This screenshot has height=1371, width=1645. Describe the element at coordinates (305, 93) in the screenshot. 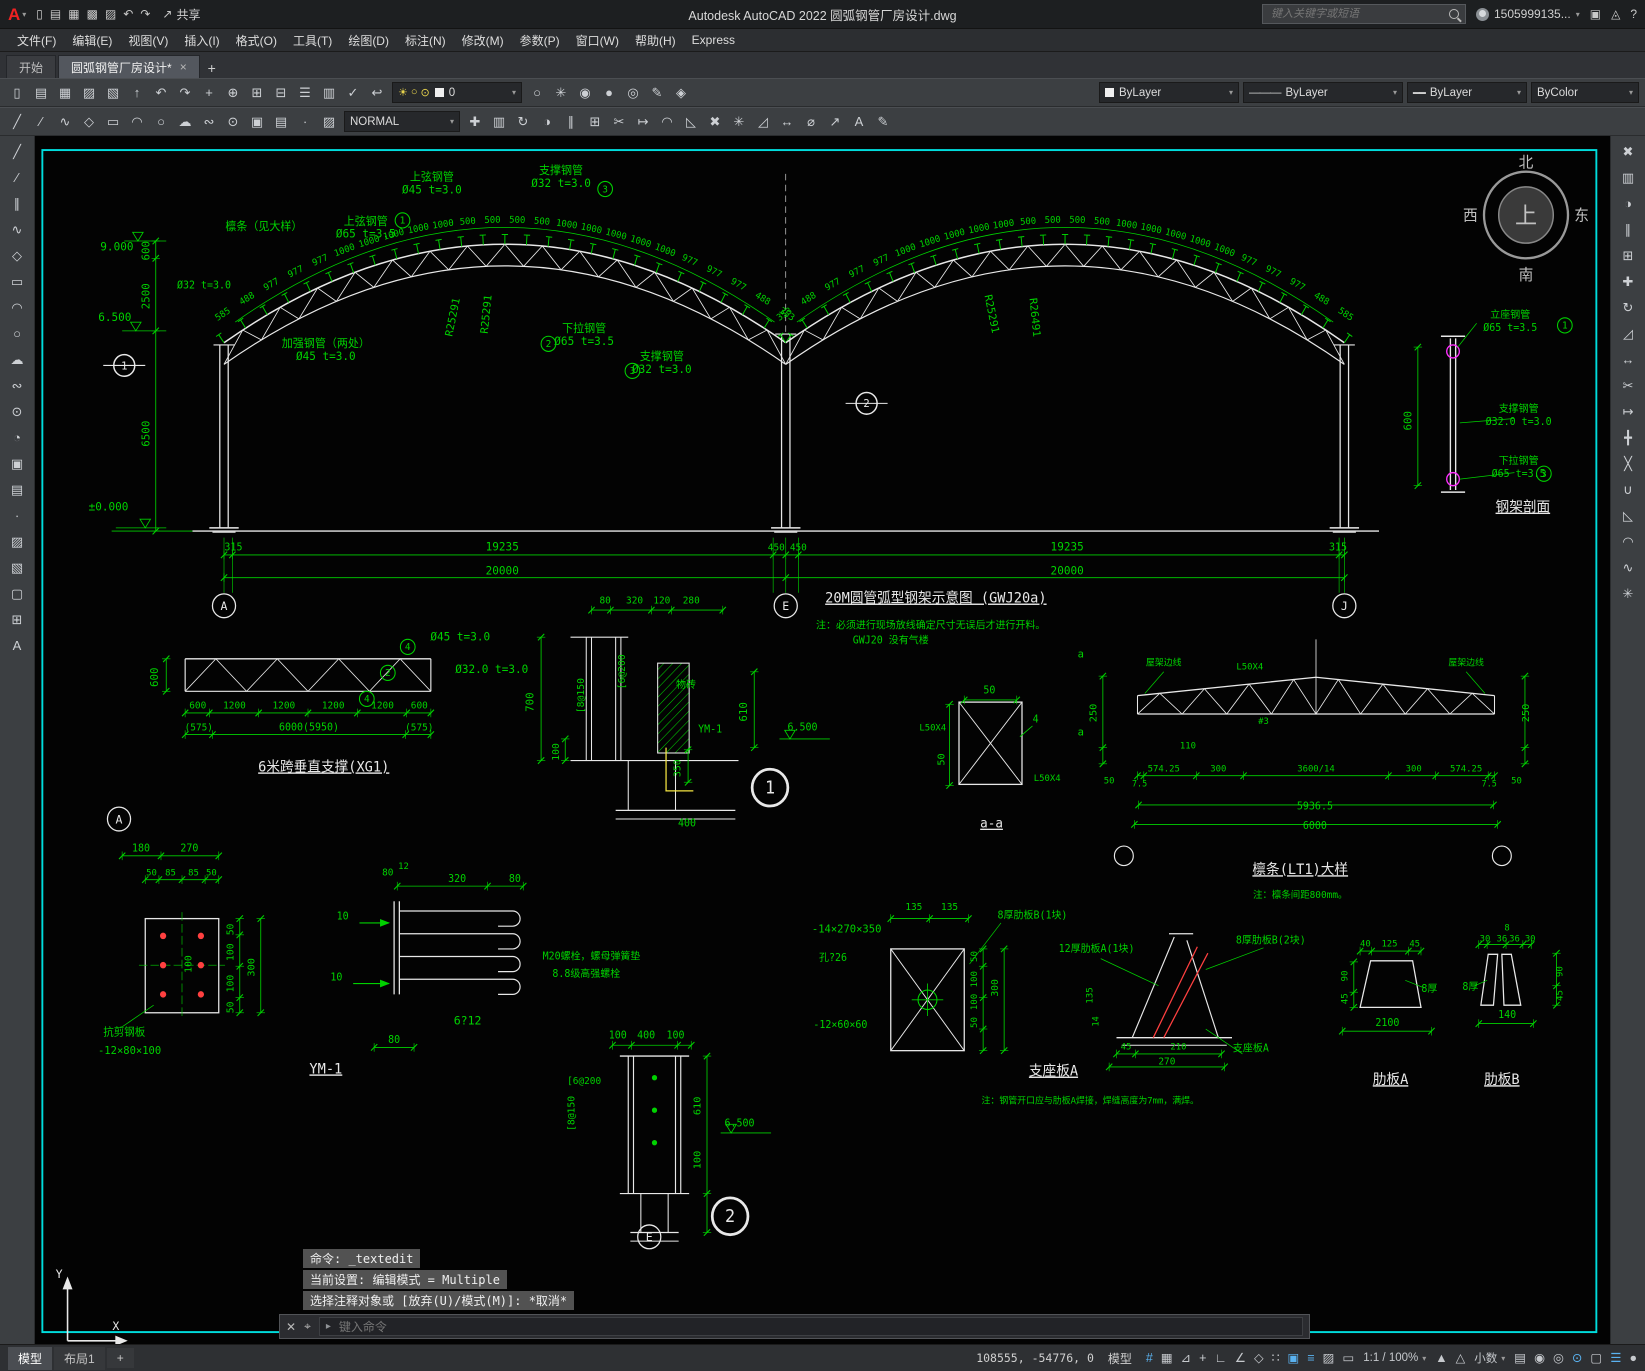

I see `properties-palette-icon: ☰` at that location.